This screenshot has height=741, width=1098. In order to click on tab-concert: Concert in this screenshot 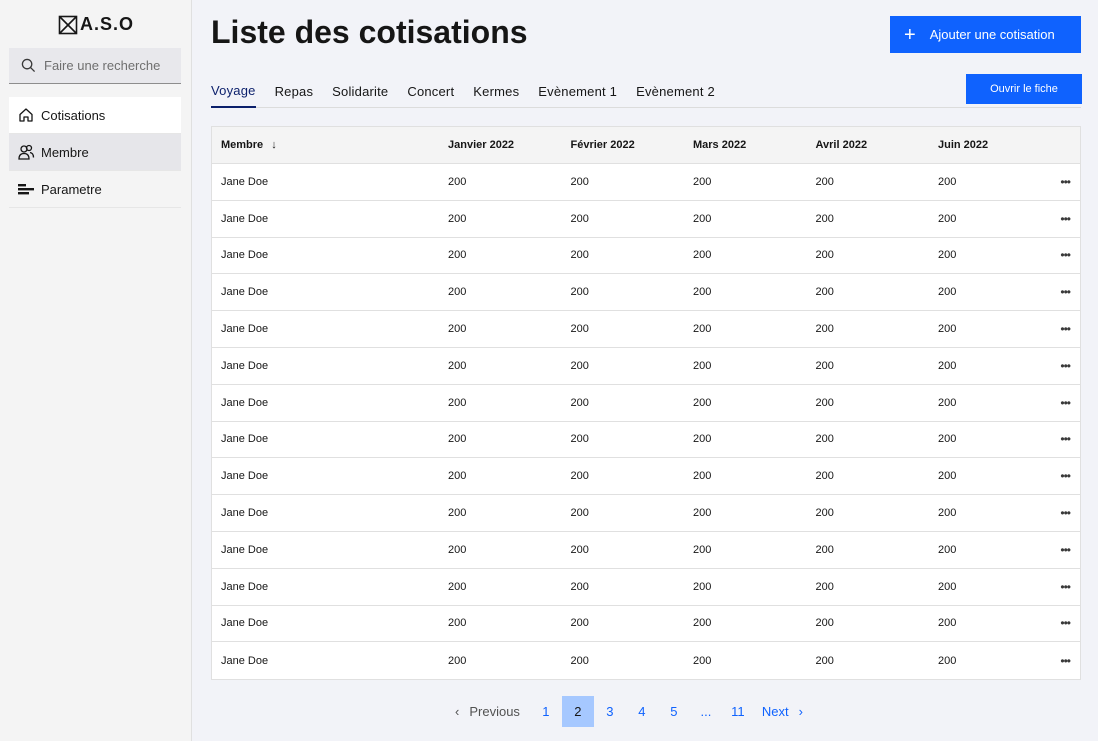, I will do `click(430, 91)`.